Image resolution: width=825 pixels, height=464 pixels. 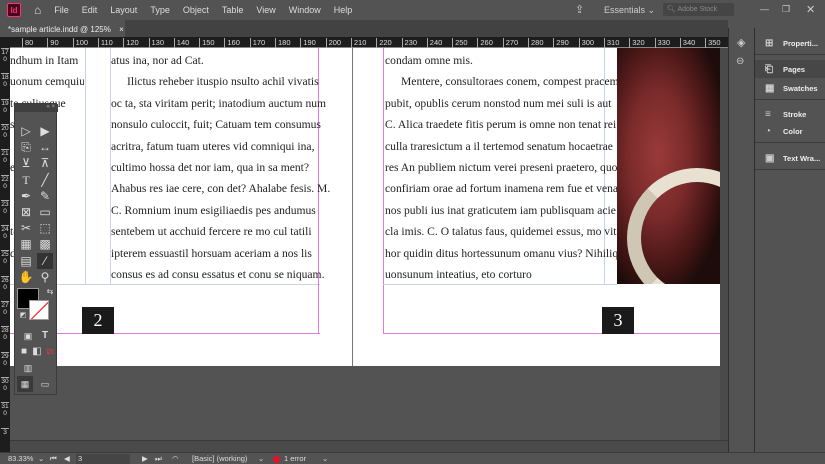 I want to click on content-placer-icon: ⊼, so click(x=45, y=163).